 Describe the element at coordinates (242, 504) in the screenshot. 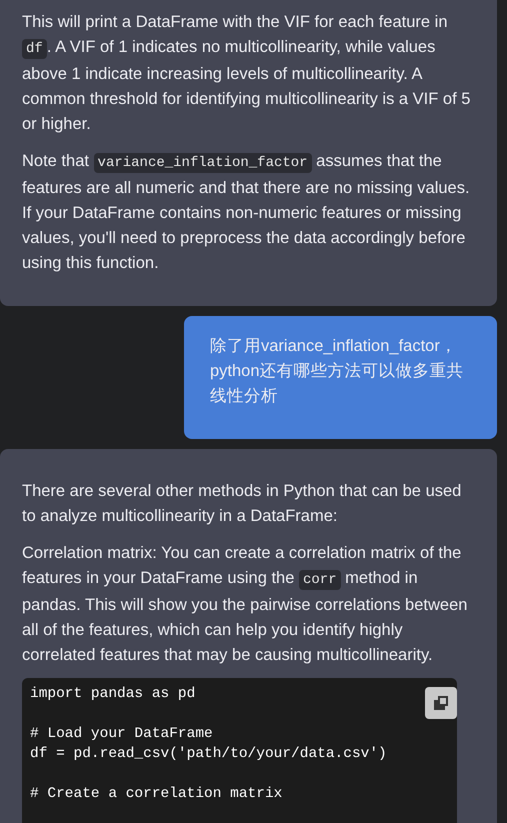

I see `message-paragraph: There are several other methods in Python that can be used to analyze multicollinearity in a DataFrame:` at that location.